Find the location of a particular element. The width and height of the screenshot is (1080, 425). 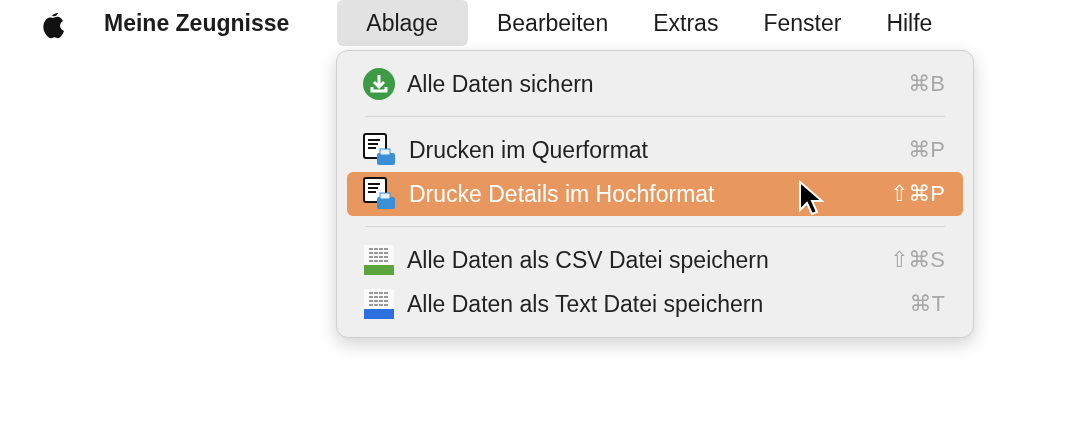

menu-item-label: Alle Daten als CSV Datei speichern is located at coordinates (588, 260).